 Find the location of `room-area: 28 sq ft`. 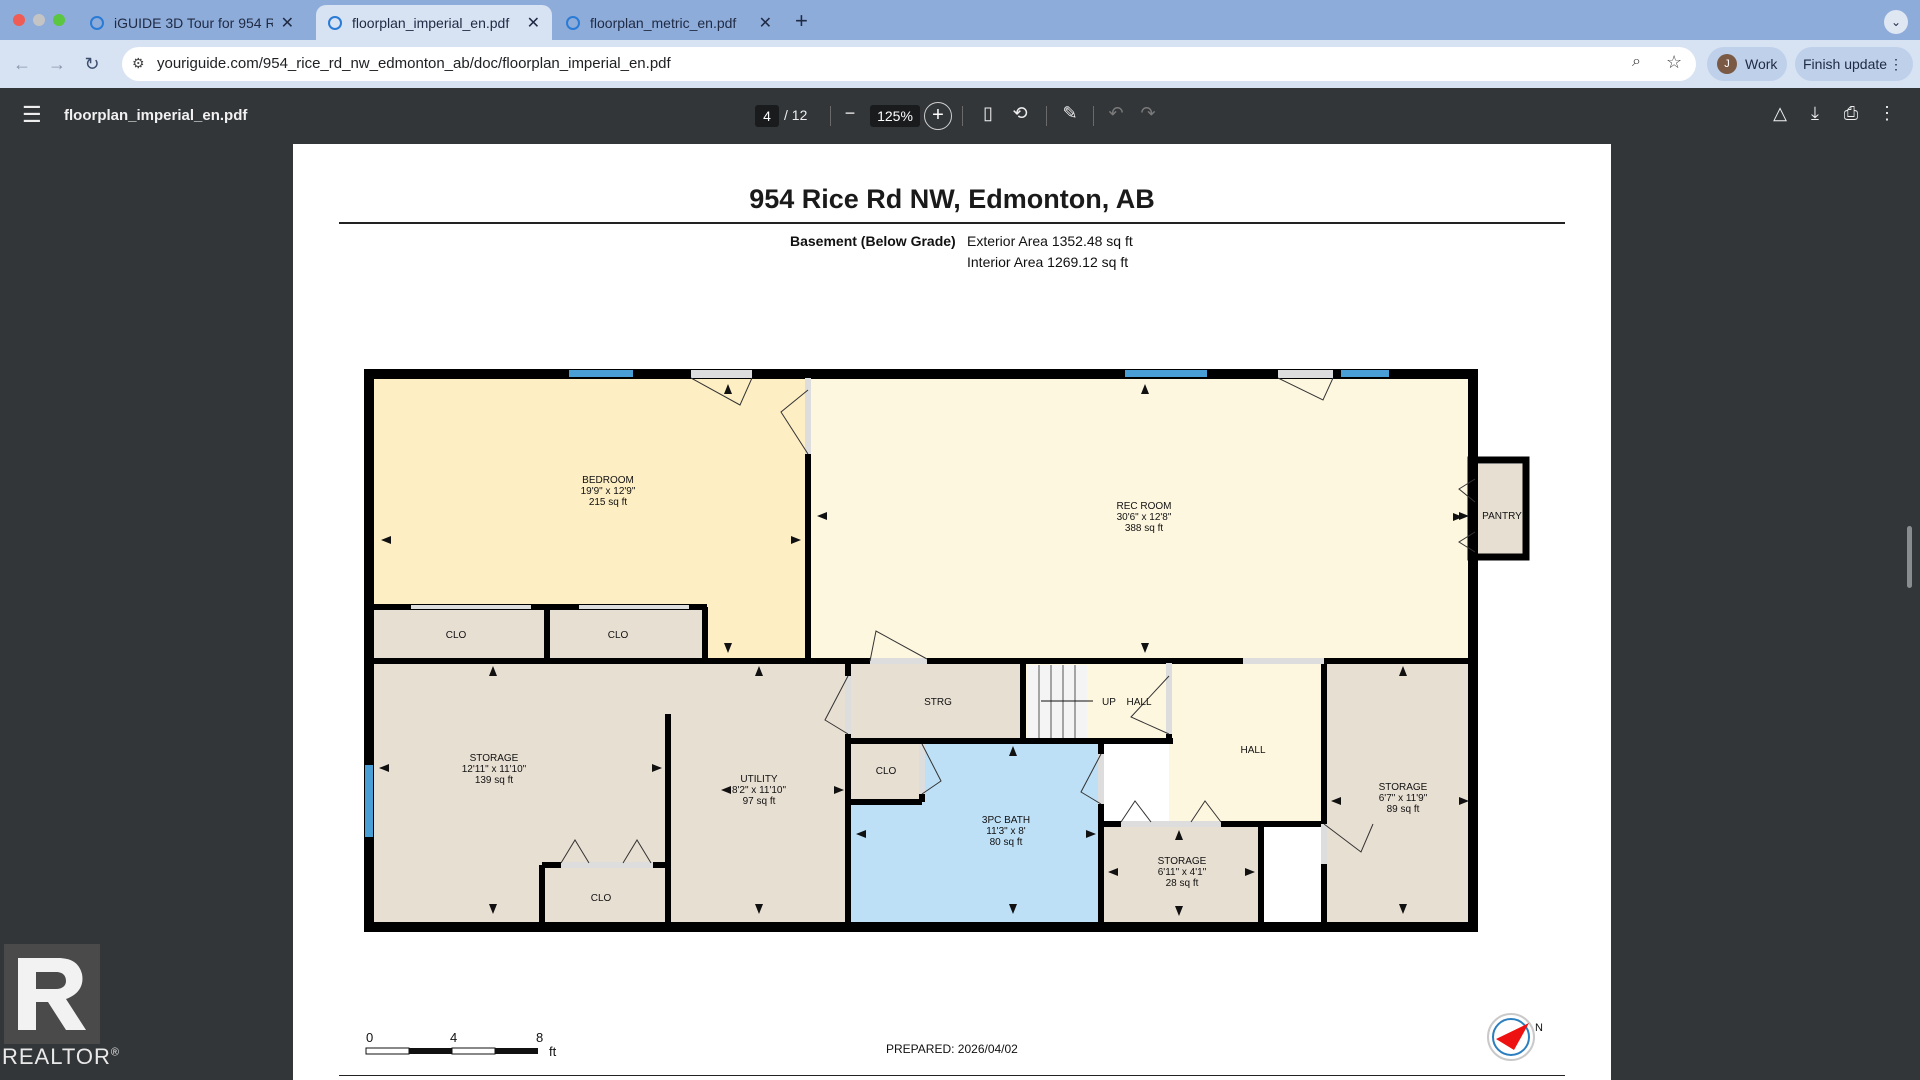

room-area: 28 sq ft is located at coordinates (1182, 883).